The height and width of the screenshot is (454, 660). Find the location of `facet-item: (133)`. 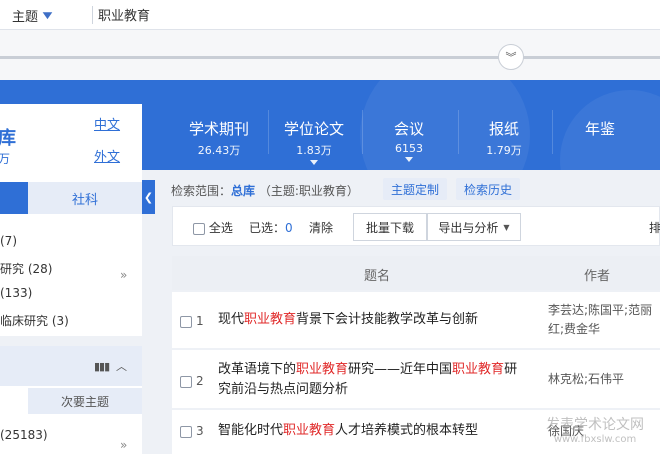

facet-item: (133) is located at coordinates (16, 293).